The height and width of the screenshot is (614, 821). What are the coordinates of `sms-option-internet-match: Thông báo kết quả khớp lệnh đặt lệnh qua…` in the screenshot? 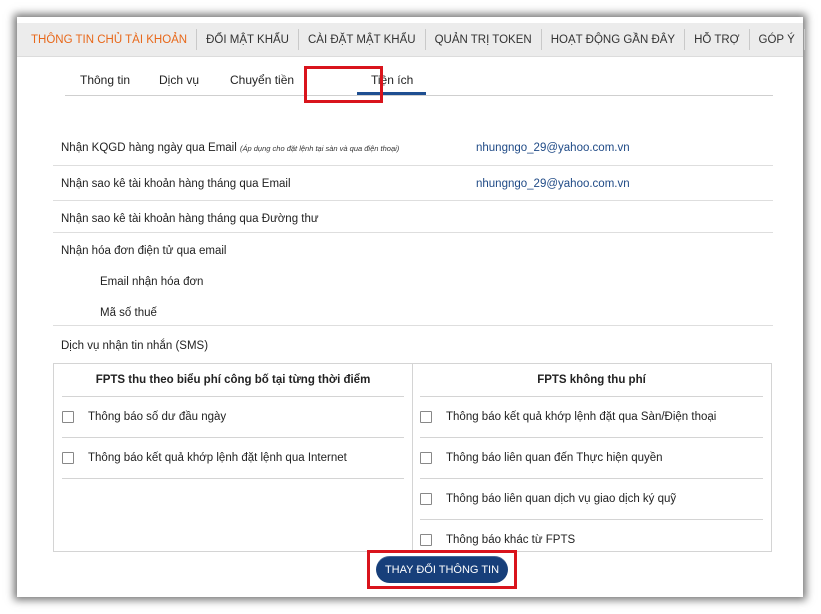 It's located at (233, 458).